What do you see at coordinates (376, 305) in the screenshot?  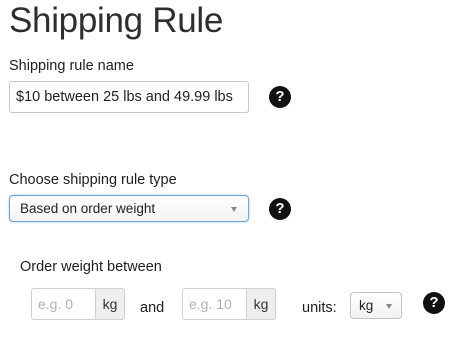 I see `units-select: kg` at bounding box center [376, 305].